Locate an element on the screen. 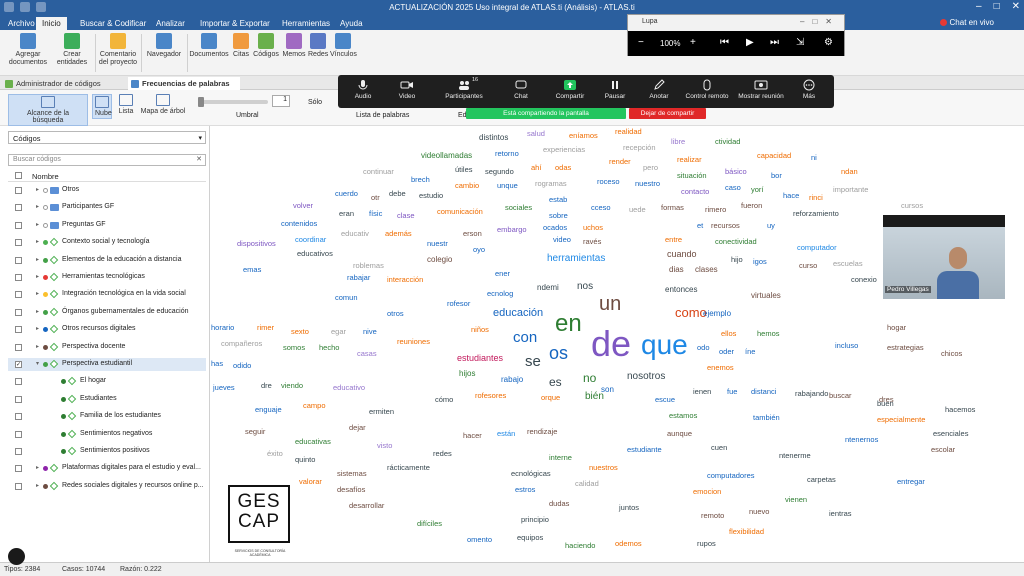 This screenshot has height=576, width=1024. entity-type-dropdown: Códigos ▾ is located at coordinates (107, 137).